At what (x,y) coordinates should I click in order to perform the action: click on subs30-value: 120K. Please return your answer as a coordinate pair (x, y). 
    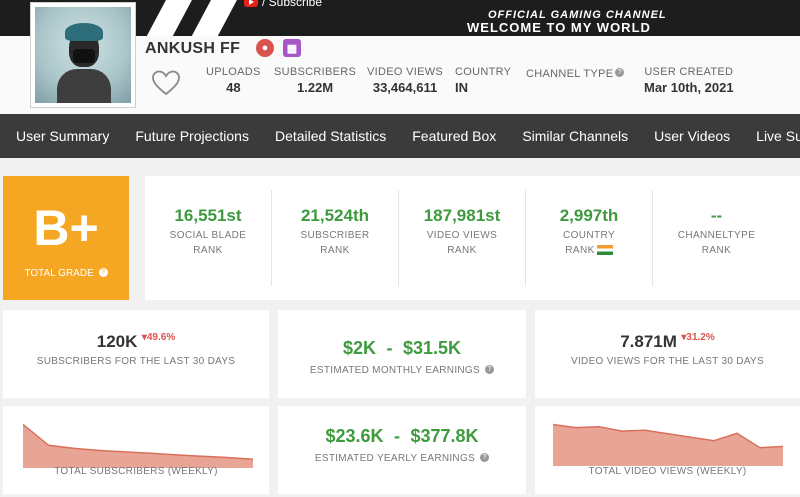
    Looking at the image, I should click on (117, 341).